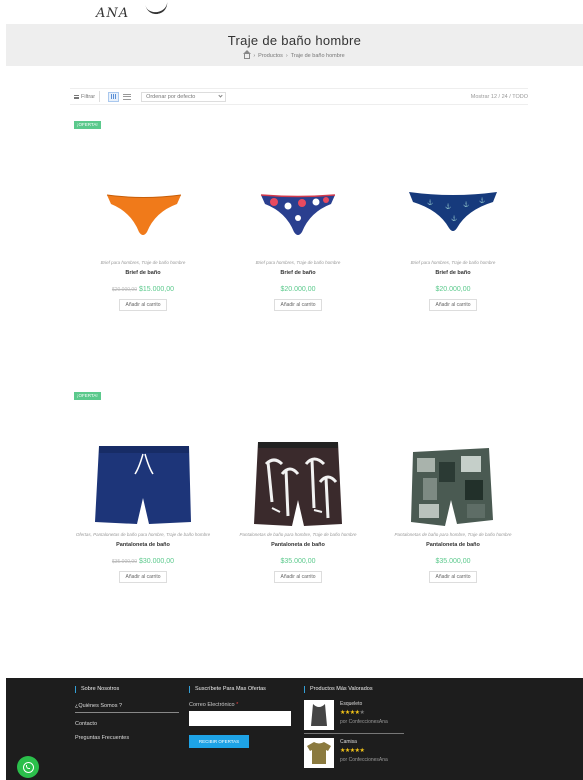  Describe the element at coordinates (509, 97) in the screenshot. I see `show-options: 12 / 24 / TODO` at that location.